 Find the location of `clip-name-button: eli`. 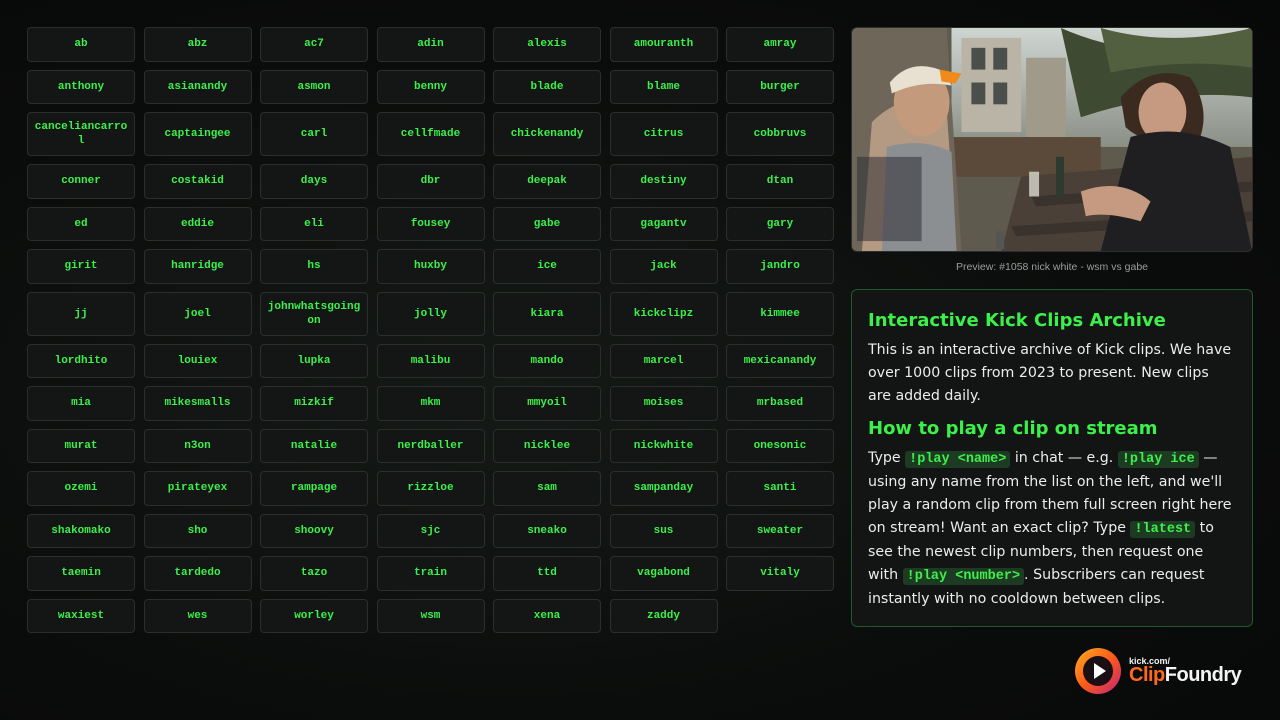

clip-name-button: eli is located at coordinates (314, 223).